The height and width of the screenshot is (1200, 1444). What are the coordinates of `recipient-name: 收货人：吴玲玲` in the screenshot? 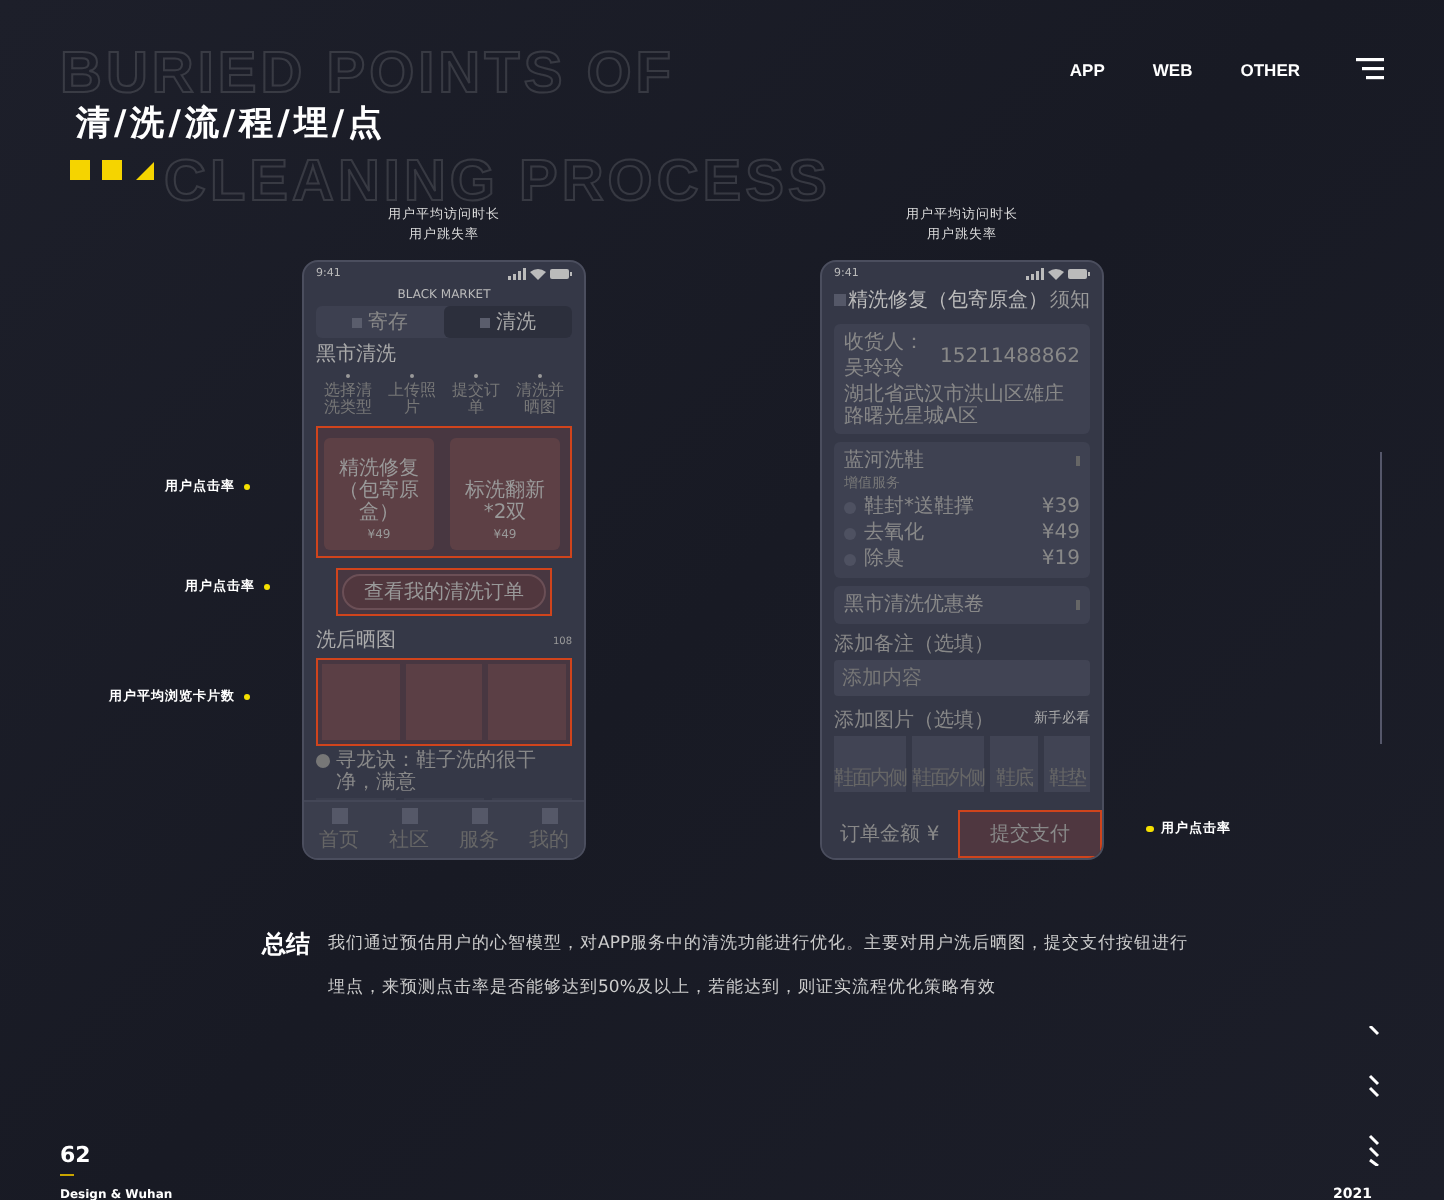 It's located at (885, 356).